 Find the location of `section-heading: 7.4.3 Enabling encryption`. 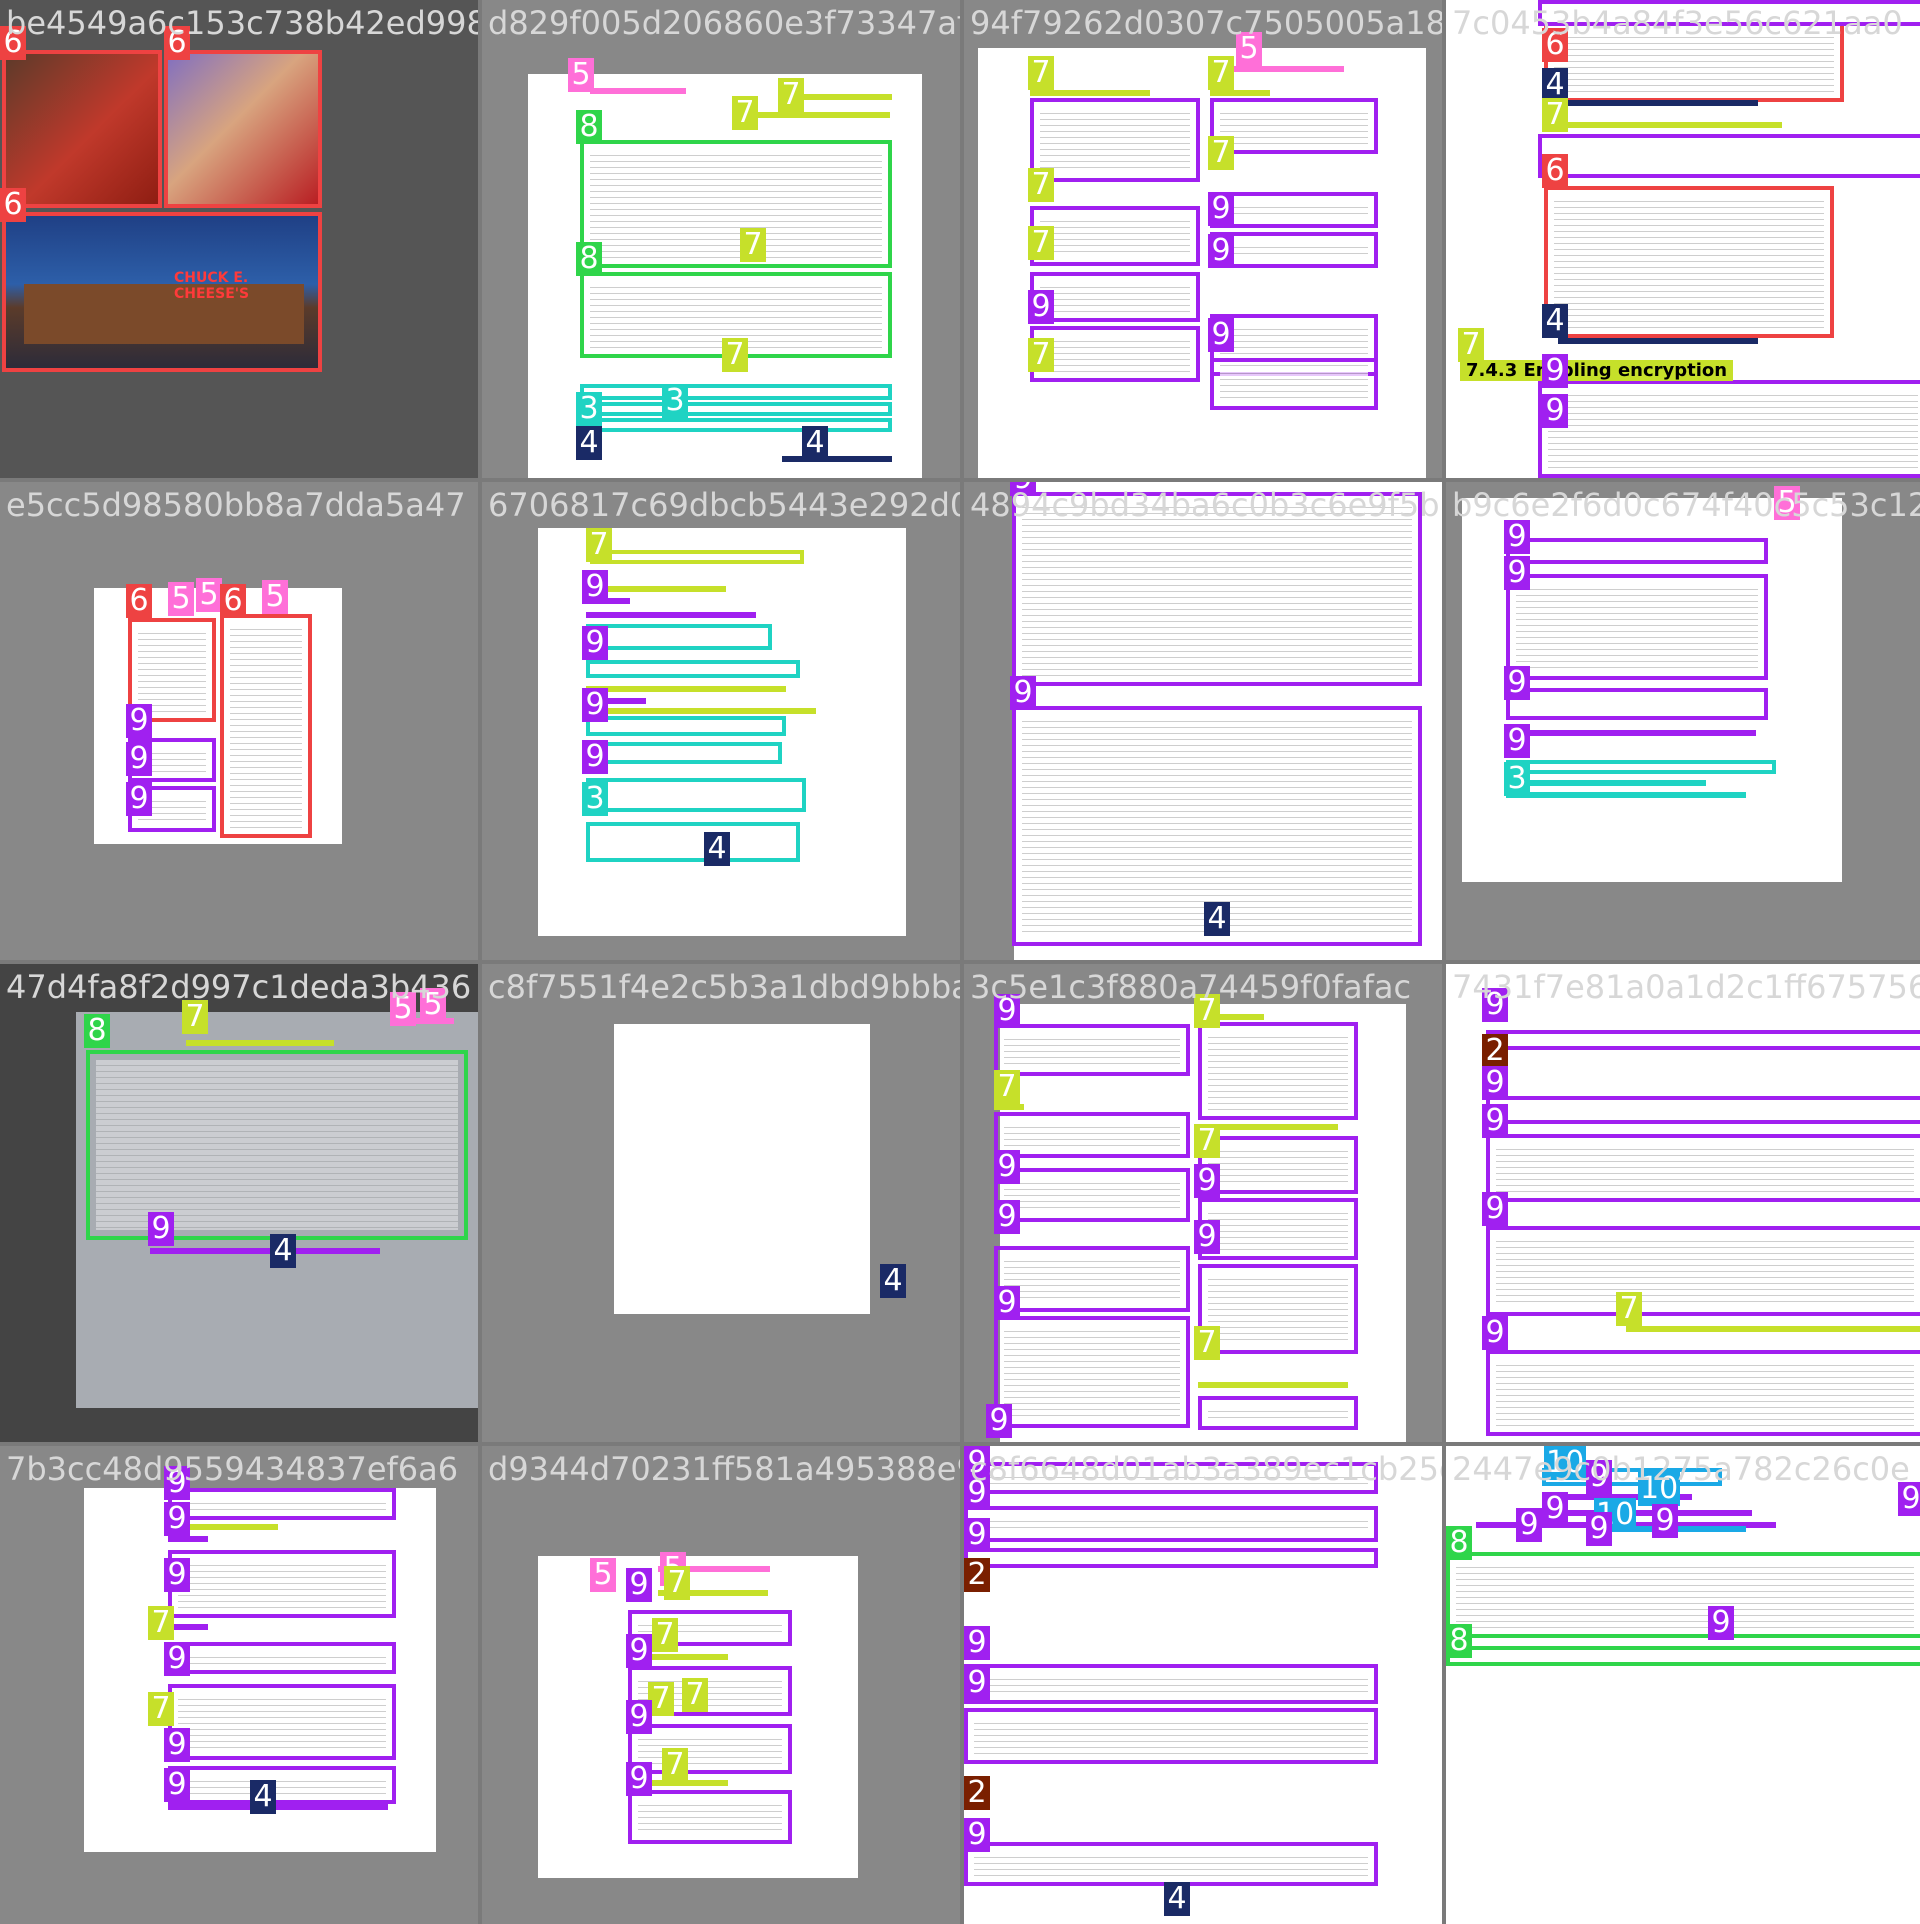

section-heading: 7.4.3 Enabling encryption is located at coordinates (1597, 370).